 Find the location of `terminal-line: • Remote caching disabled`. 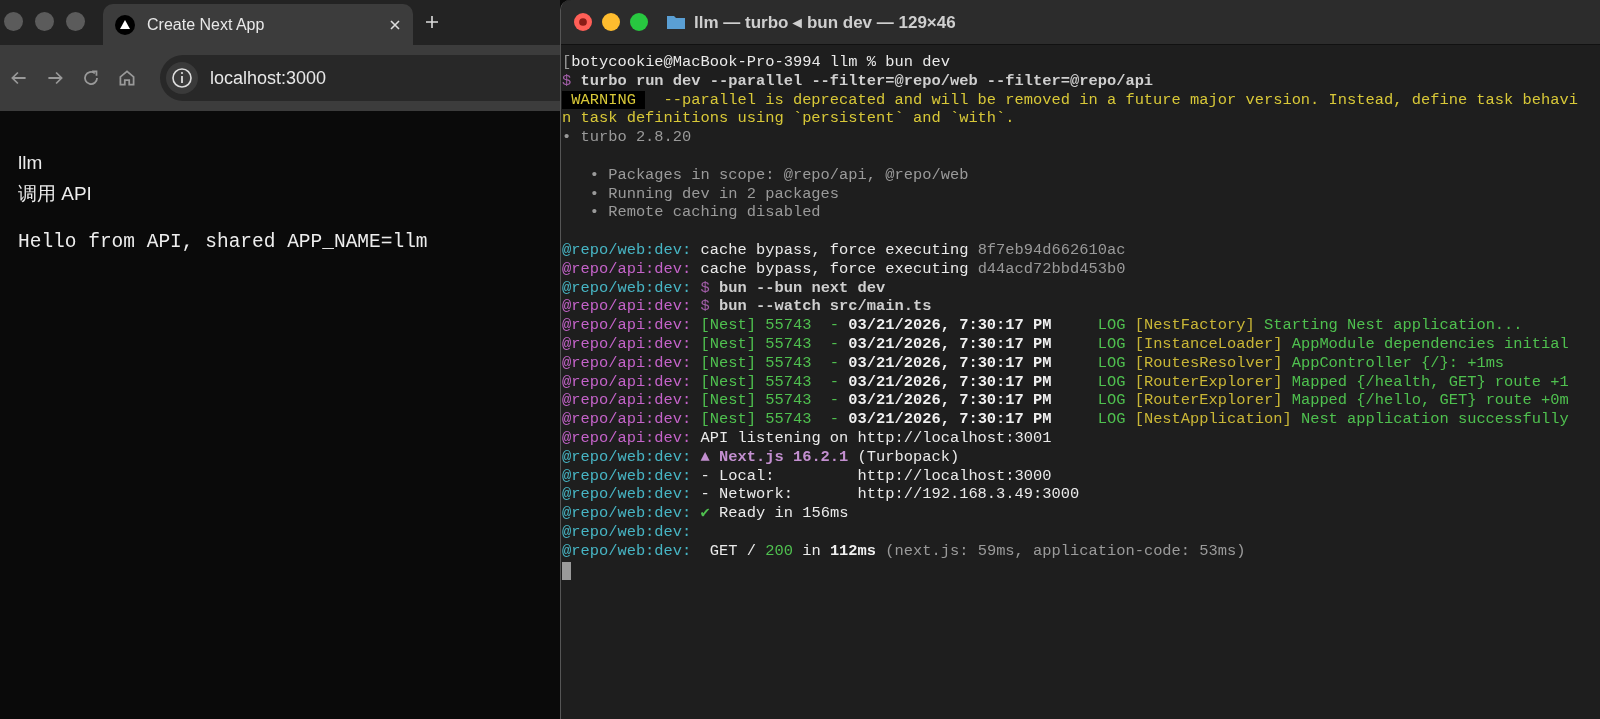

terminal-line: • Remote caching disabled is located at coordinates (704, 213).